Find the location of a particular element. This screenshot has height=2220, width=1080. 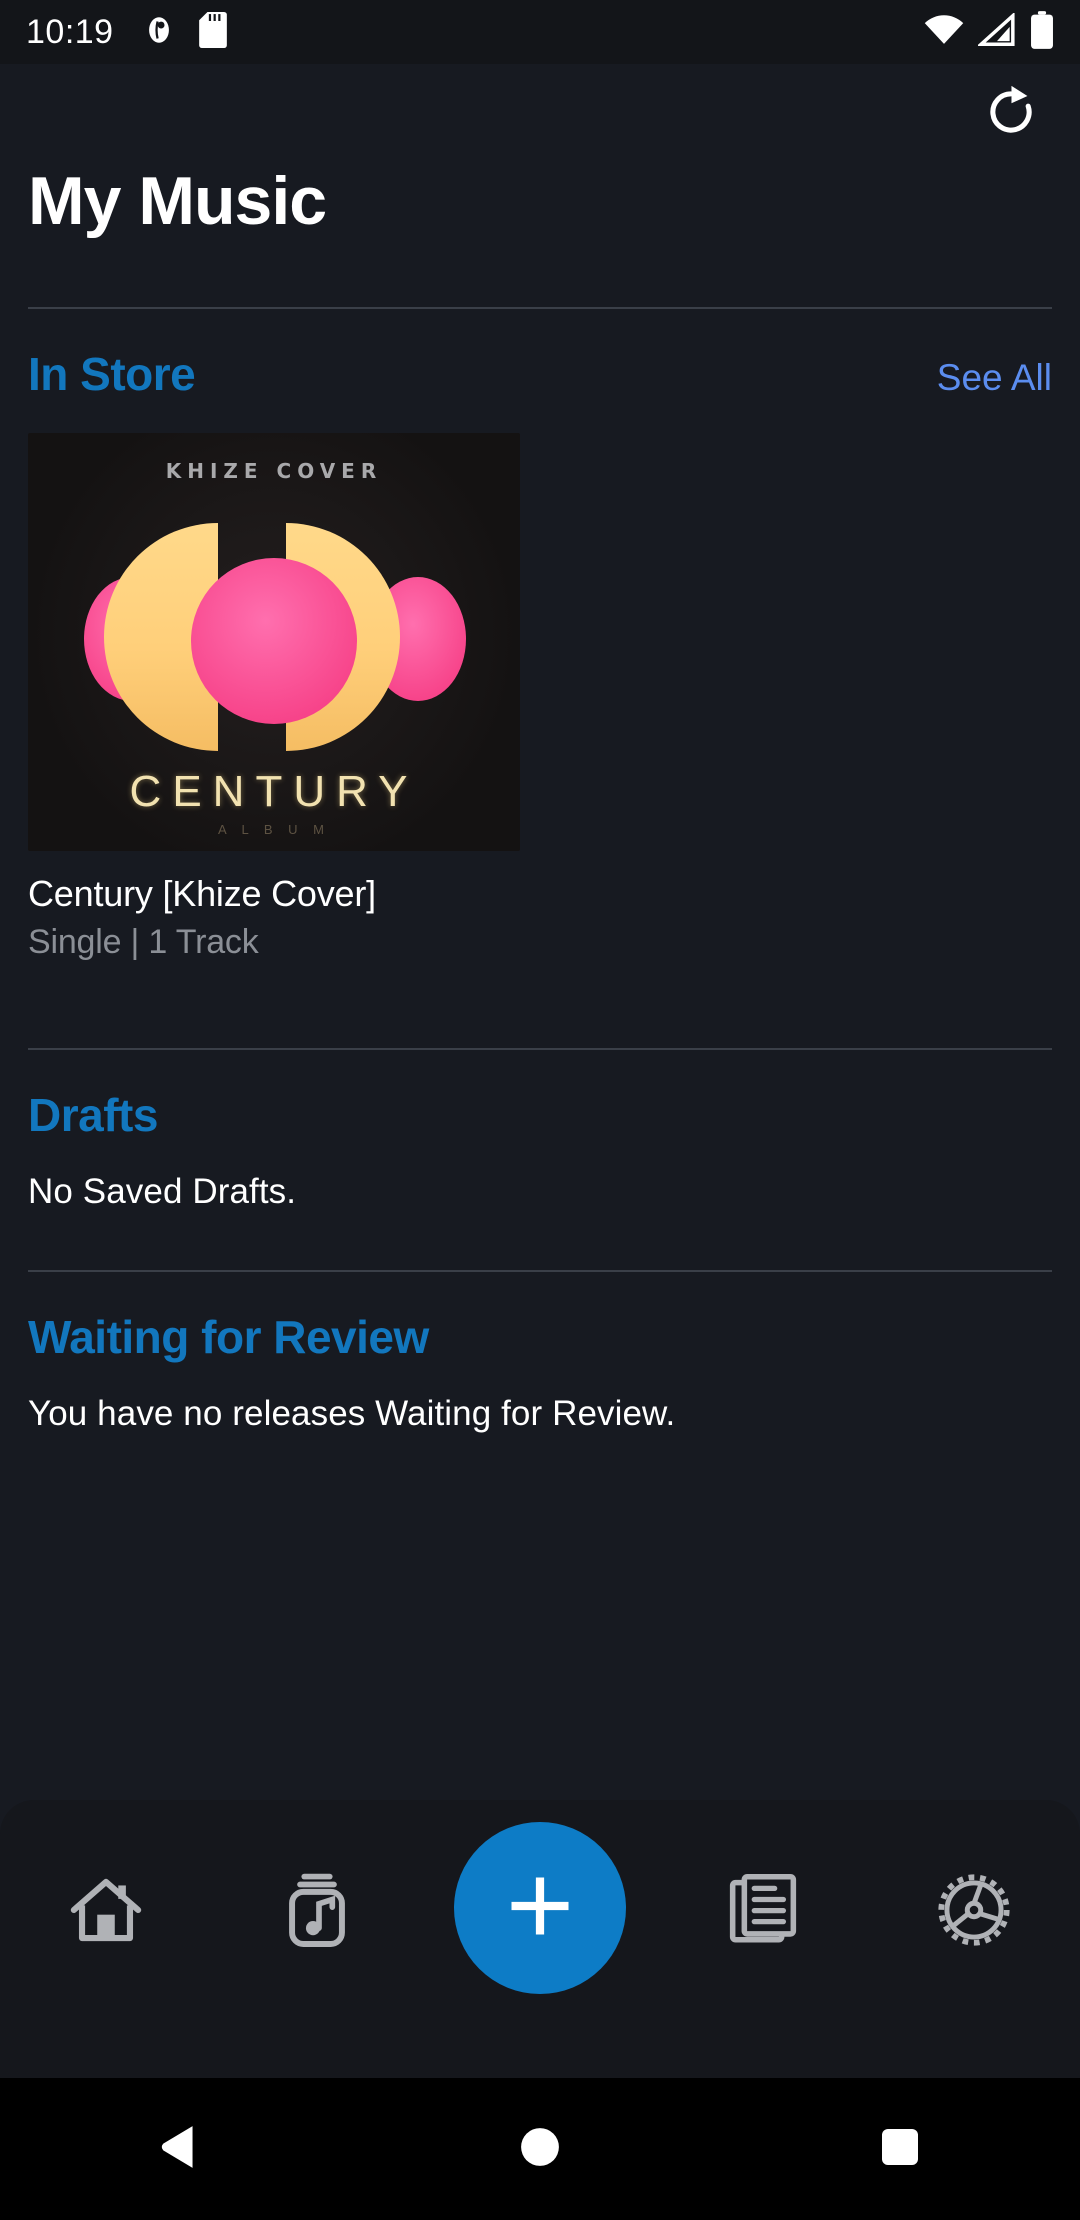

drafts-empty-text: No Saved Drafts. is located at coordinates (162, 1192).